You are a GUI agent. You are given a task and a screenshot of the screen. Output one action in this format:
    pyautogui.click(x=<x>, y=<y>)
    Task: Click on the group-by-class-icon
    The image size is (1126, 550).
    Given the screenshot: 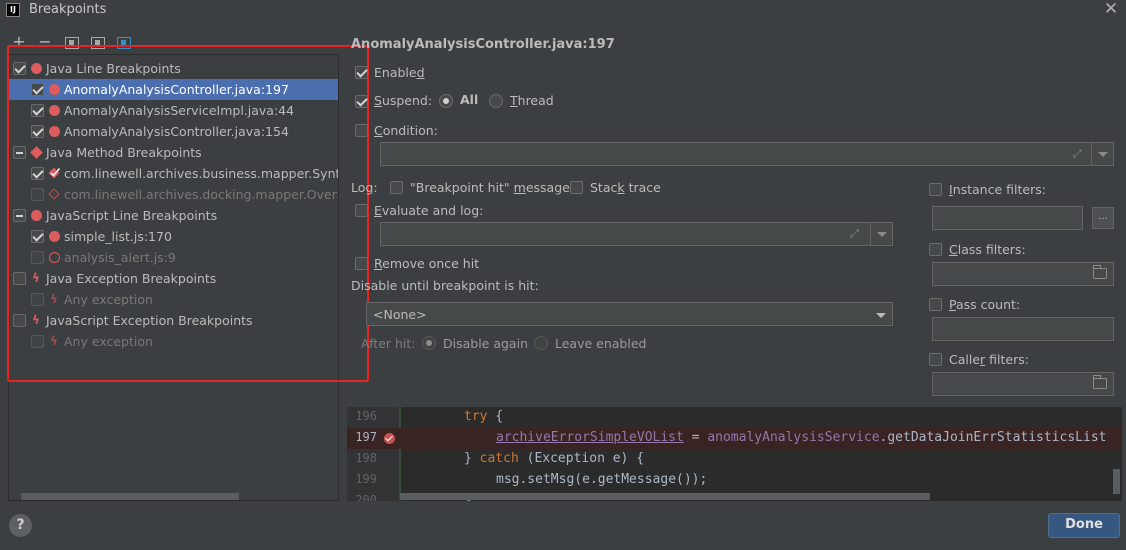 What is the action you would take?
    pyautogui.click(x=124, y=43)
    